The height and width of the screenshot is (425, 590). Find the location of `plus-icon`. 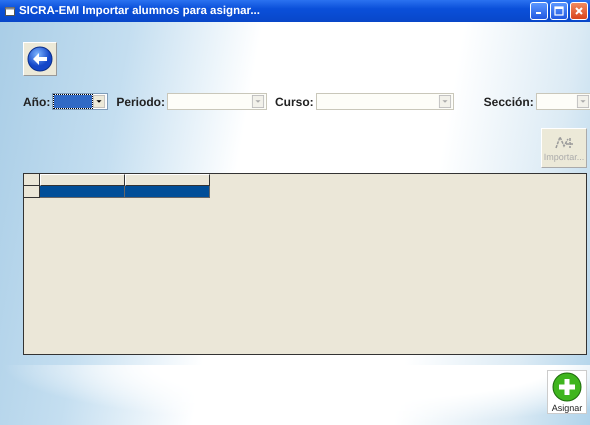

plus-icon is located at coordinates (567, 387).